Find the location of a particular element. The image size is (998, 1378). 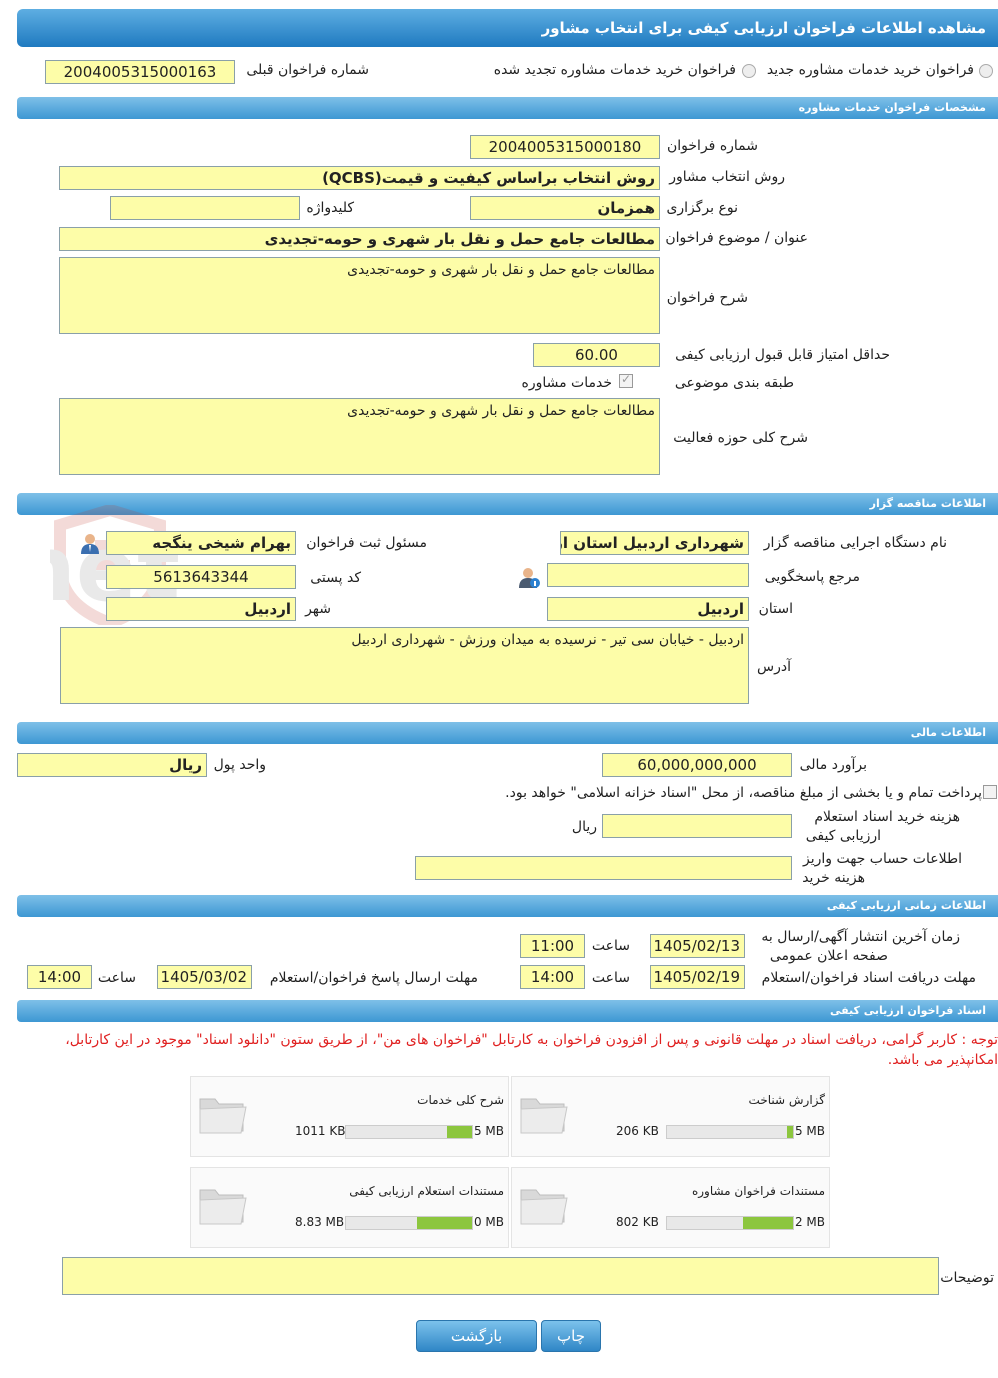

publish-label-2: صفحه اعلان عمومی is located at coordinates (828, 956).